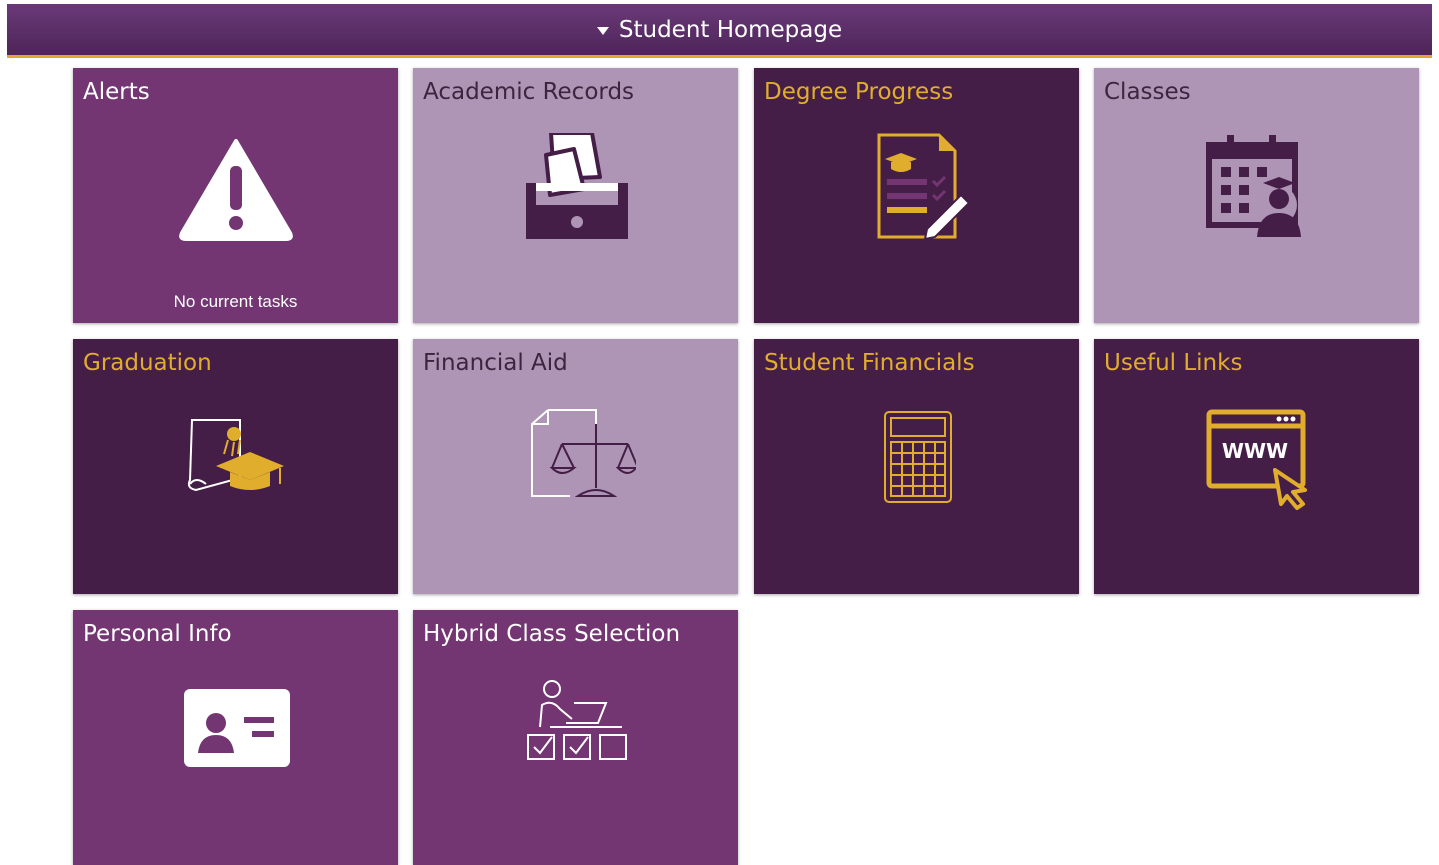 Image resolution: width=1439 pixels, height=865 pixels. I want to click on tile-graduation: Graduation, so click(235, 466).